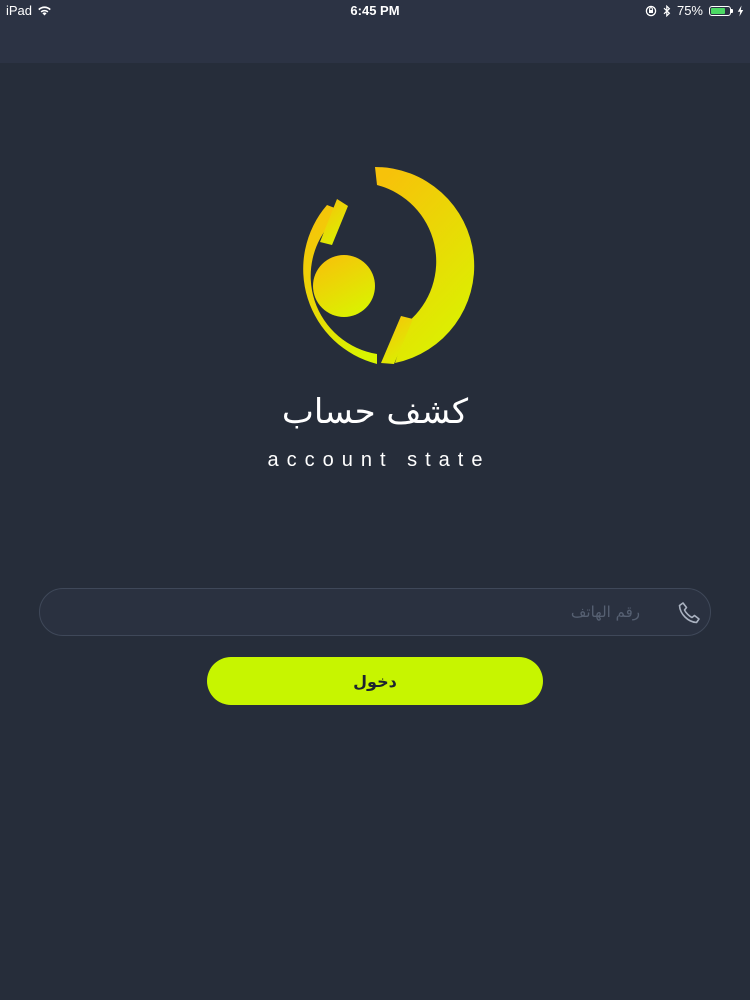 Image resolution: width=750 pixels, height=1000 pixels. Describe the element at coordinates (651, 10) in the screenshot. I see `orientation-lock-icon` at that location.